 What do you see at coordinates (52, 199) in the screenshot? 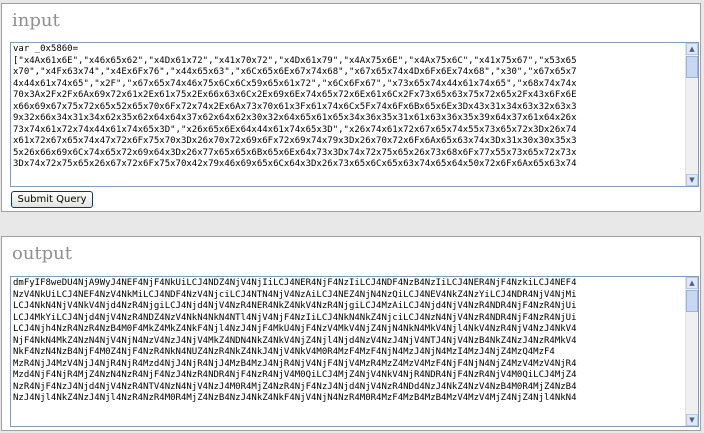
I see `submit-query-button: Submit Query` at bounding box center [52, 199].